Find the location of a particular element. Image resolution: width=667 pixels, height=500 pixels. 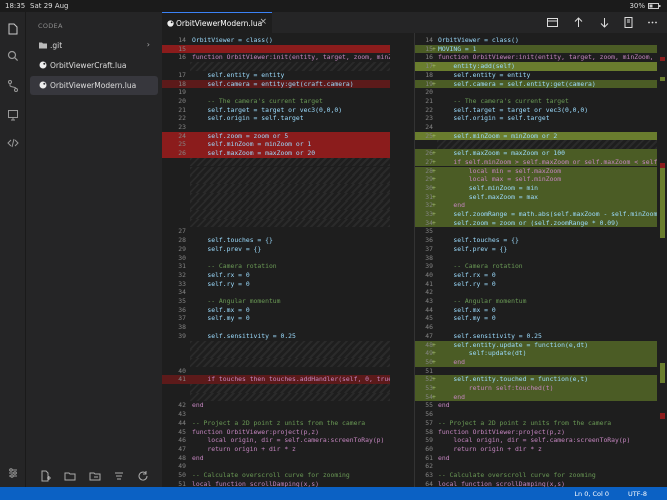

code-line: 19 is located at coordinates (276, 92).